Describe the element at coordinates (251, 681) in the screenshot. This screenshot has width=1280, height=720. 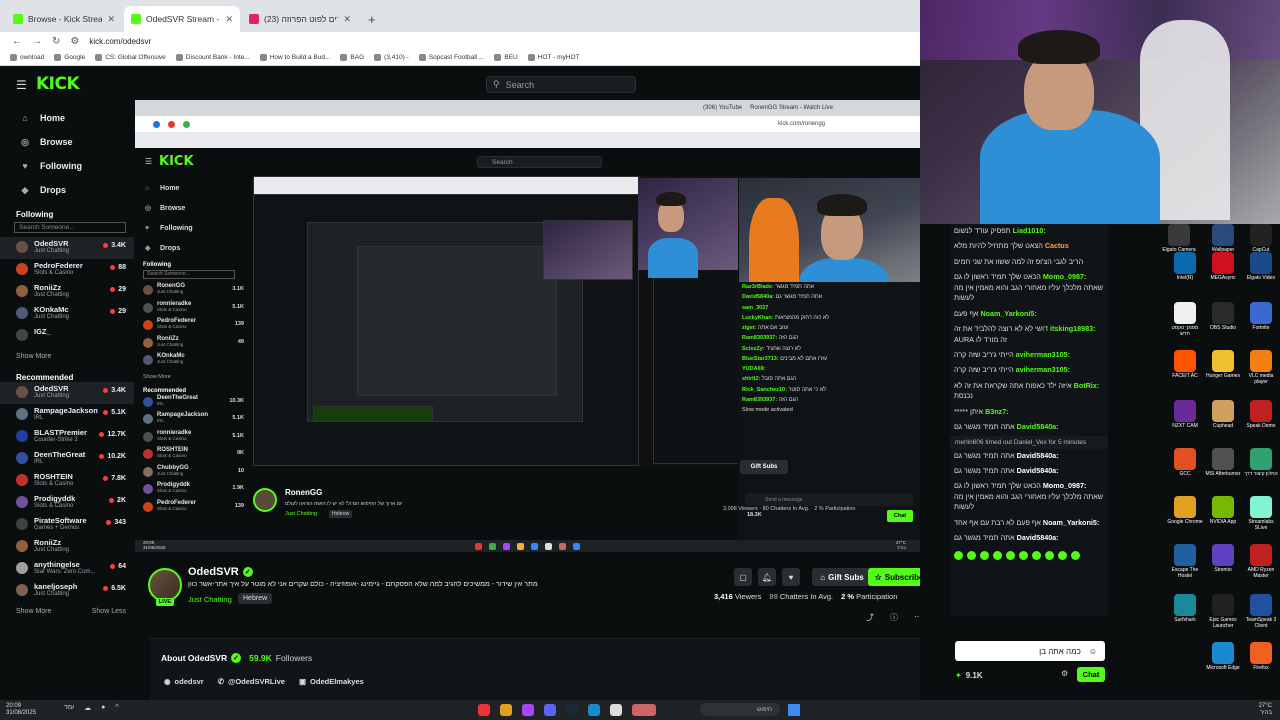
I see `social-link: ✆ @OdedSVRLive` at that location.